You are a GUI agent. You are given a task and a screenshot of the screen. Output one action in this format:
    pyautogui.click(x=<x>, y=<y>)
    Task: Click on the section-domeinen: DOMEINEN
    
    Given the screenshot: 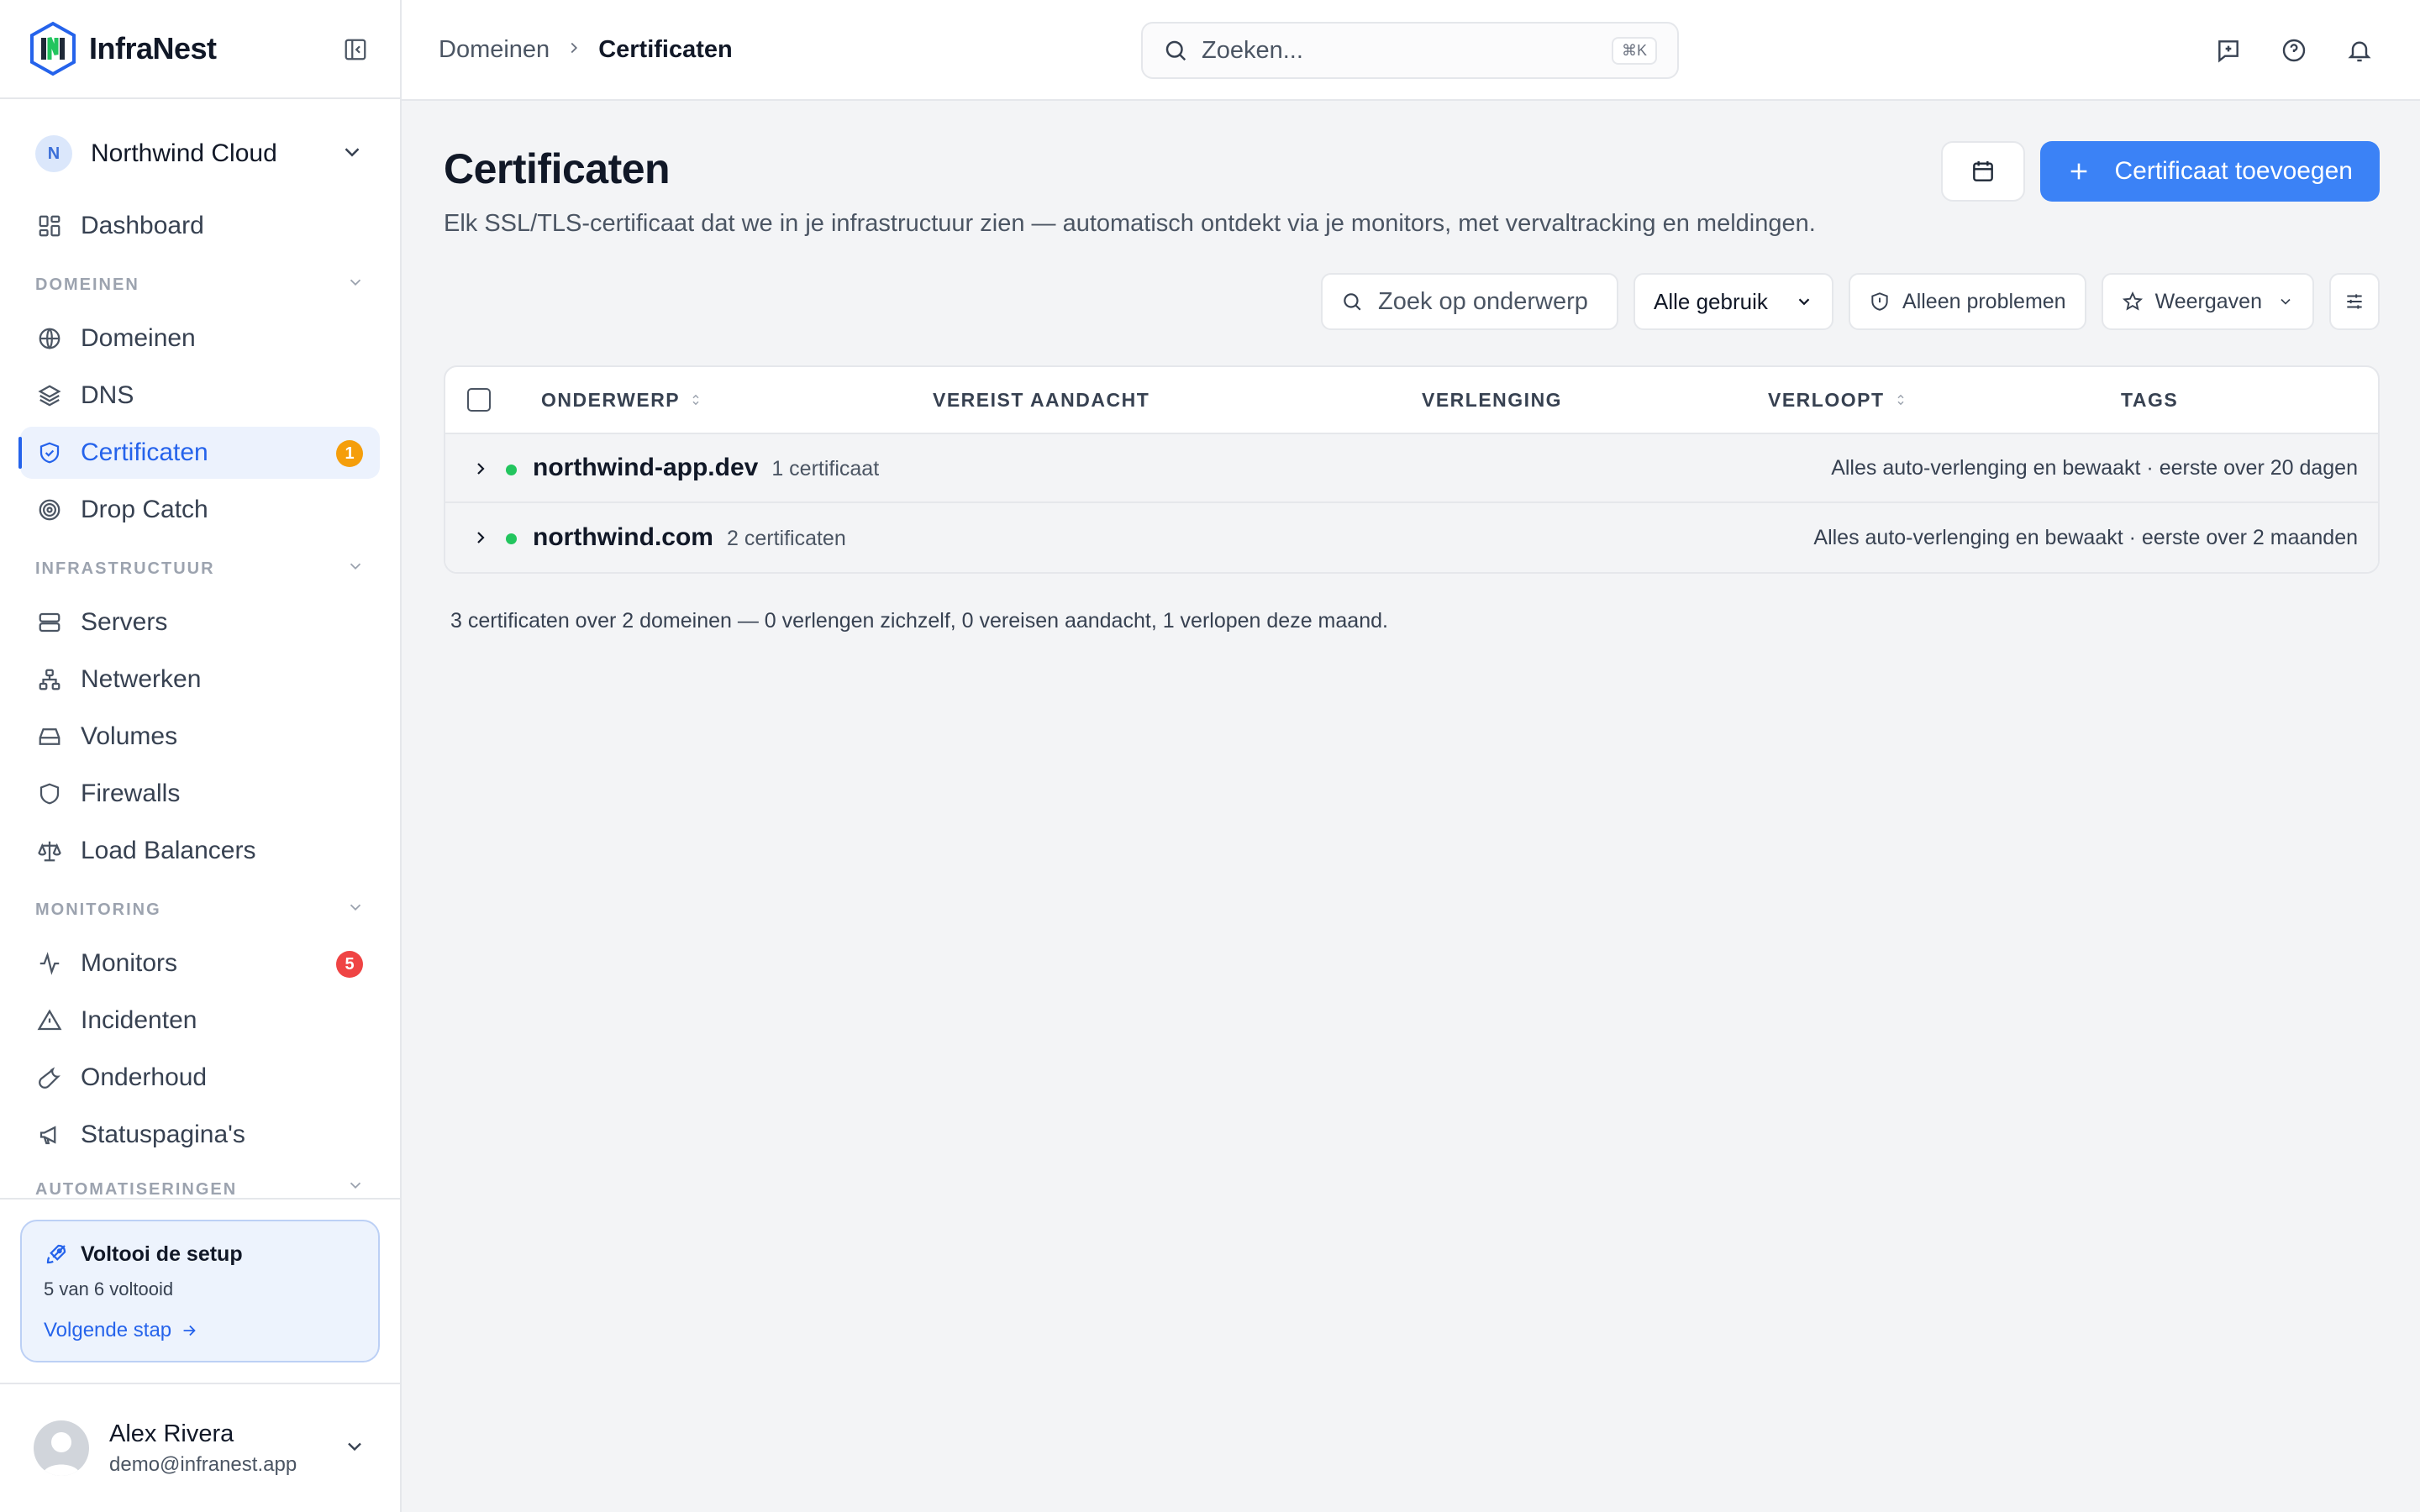 What is the action you would take?
    pyautogui.click(x=200, y=284)
    